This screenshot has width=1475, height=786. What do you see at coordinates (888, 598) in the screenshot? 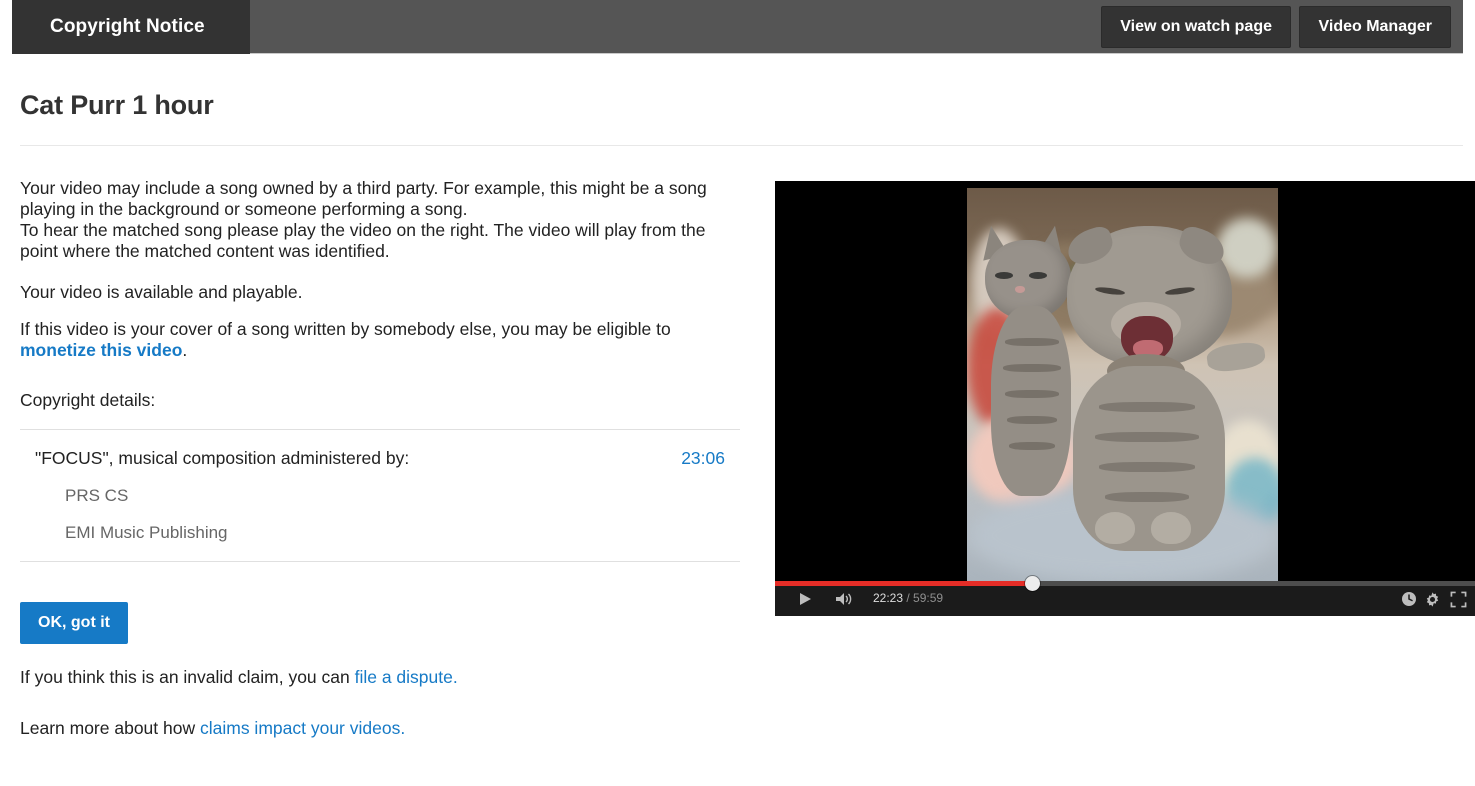
I see `current-time: 22:23` at bounding box center [888, 598].